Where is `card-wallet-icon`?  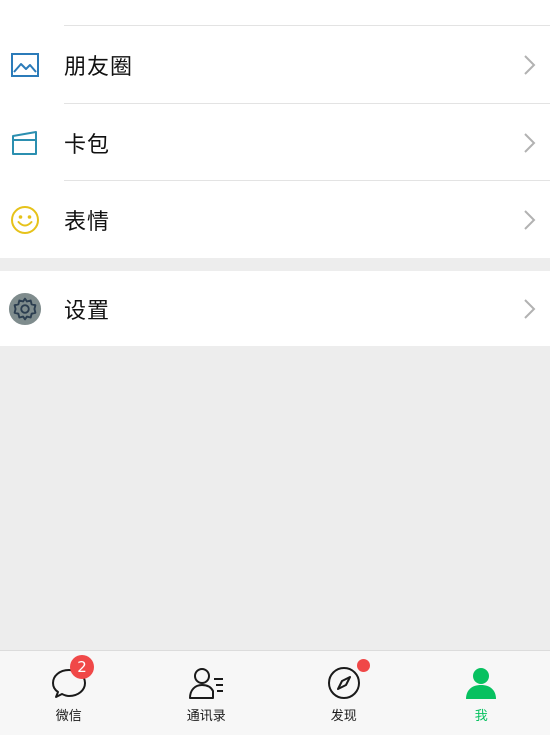 card-wallet-icon is located at coordinates (25, 143).